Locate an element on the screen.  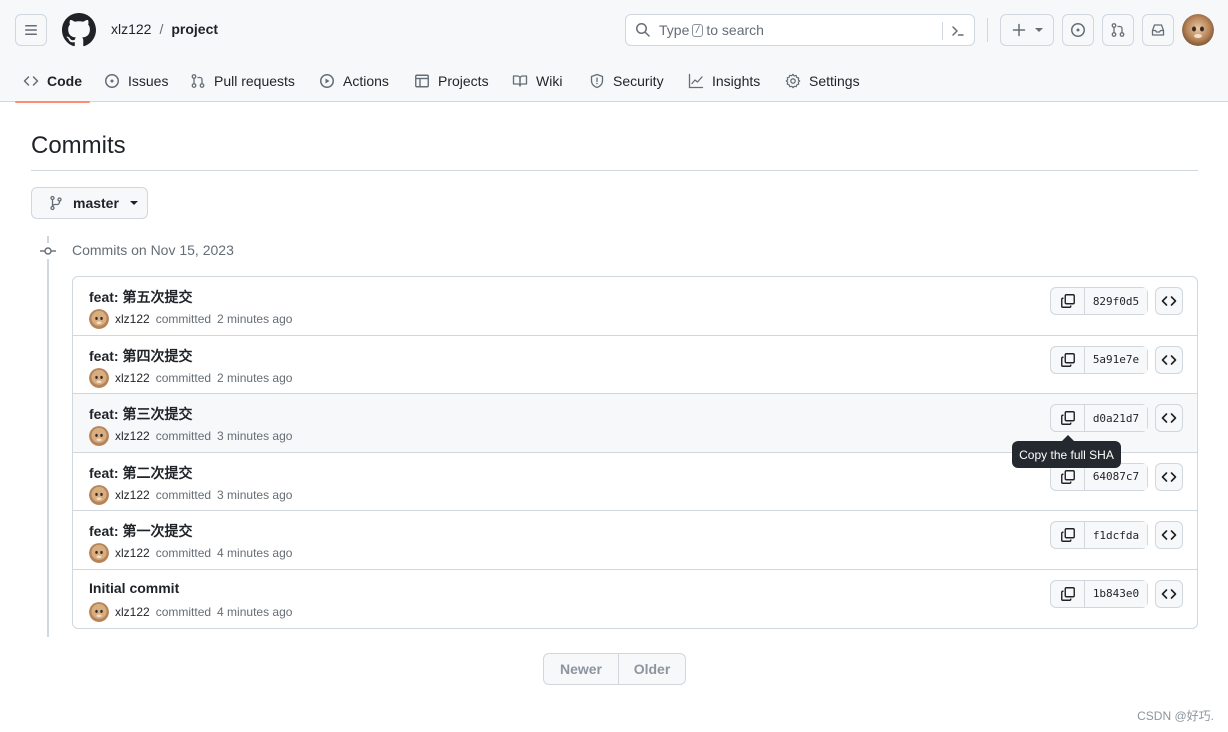
search-placeholder: Type / to search is located at coordinates (711, 30).